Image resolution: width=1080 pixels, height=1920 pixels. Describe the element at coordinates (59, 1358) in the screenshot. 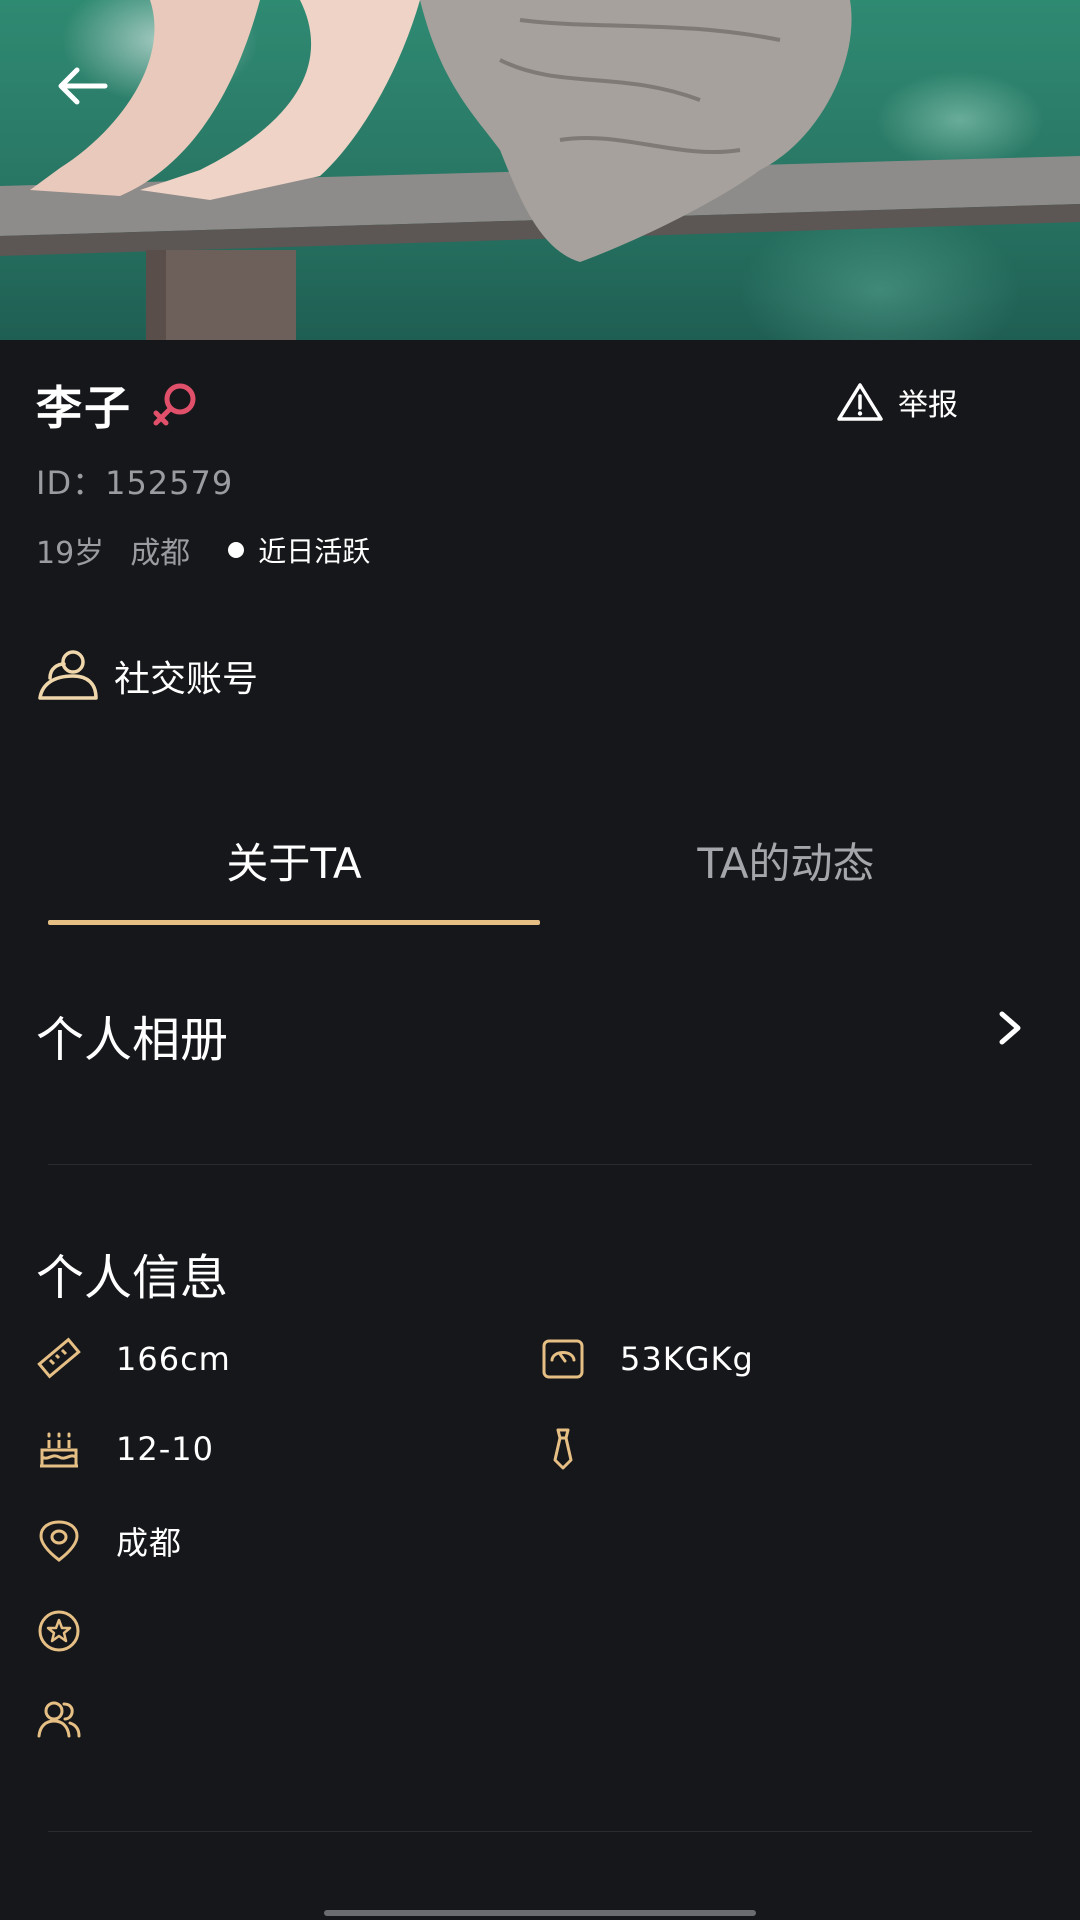

I see `ruler-icon` at that location.